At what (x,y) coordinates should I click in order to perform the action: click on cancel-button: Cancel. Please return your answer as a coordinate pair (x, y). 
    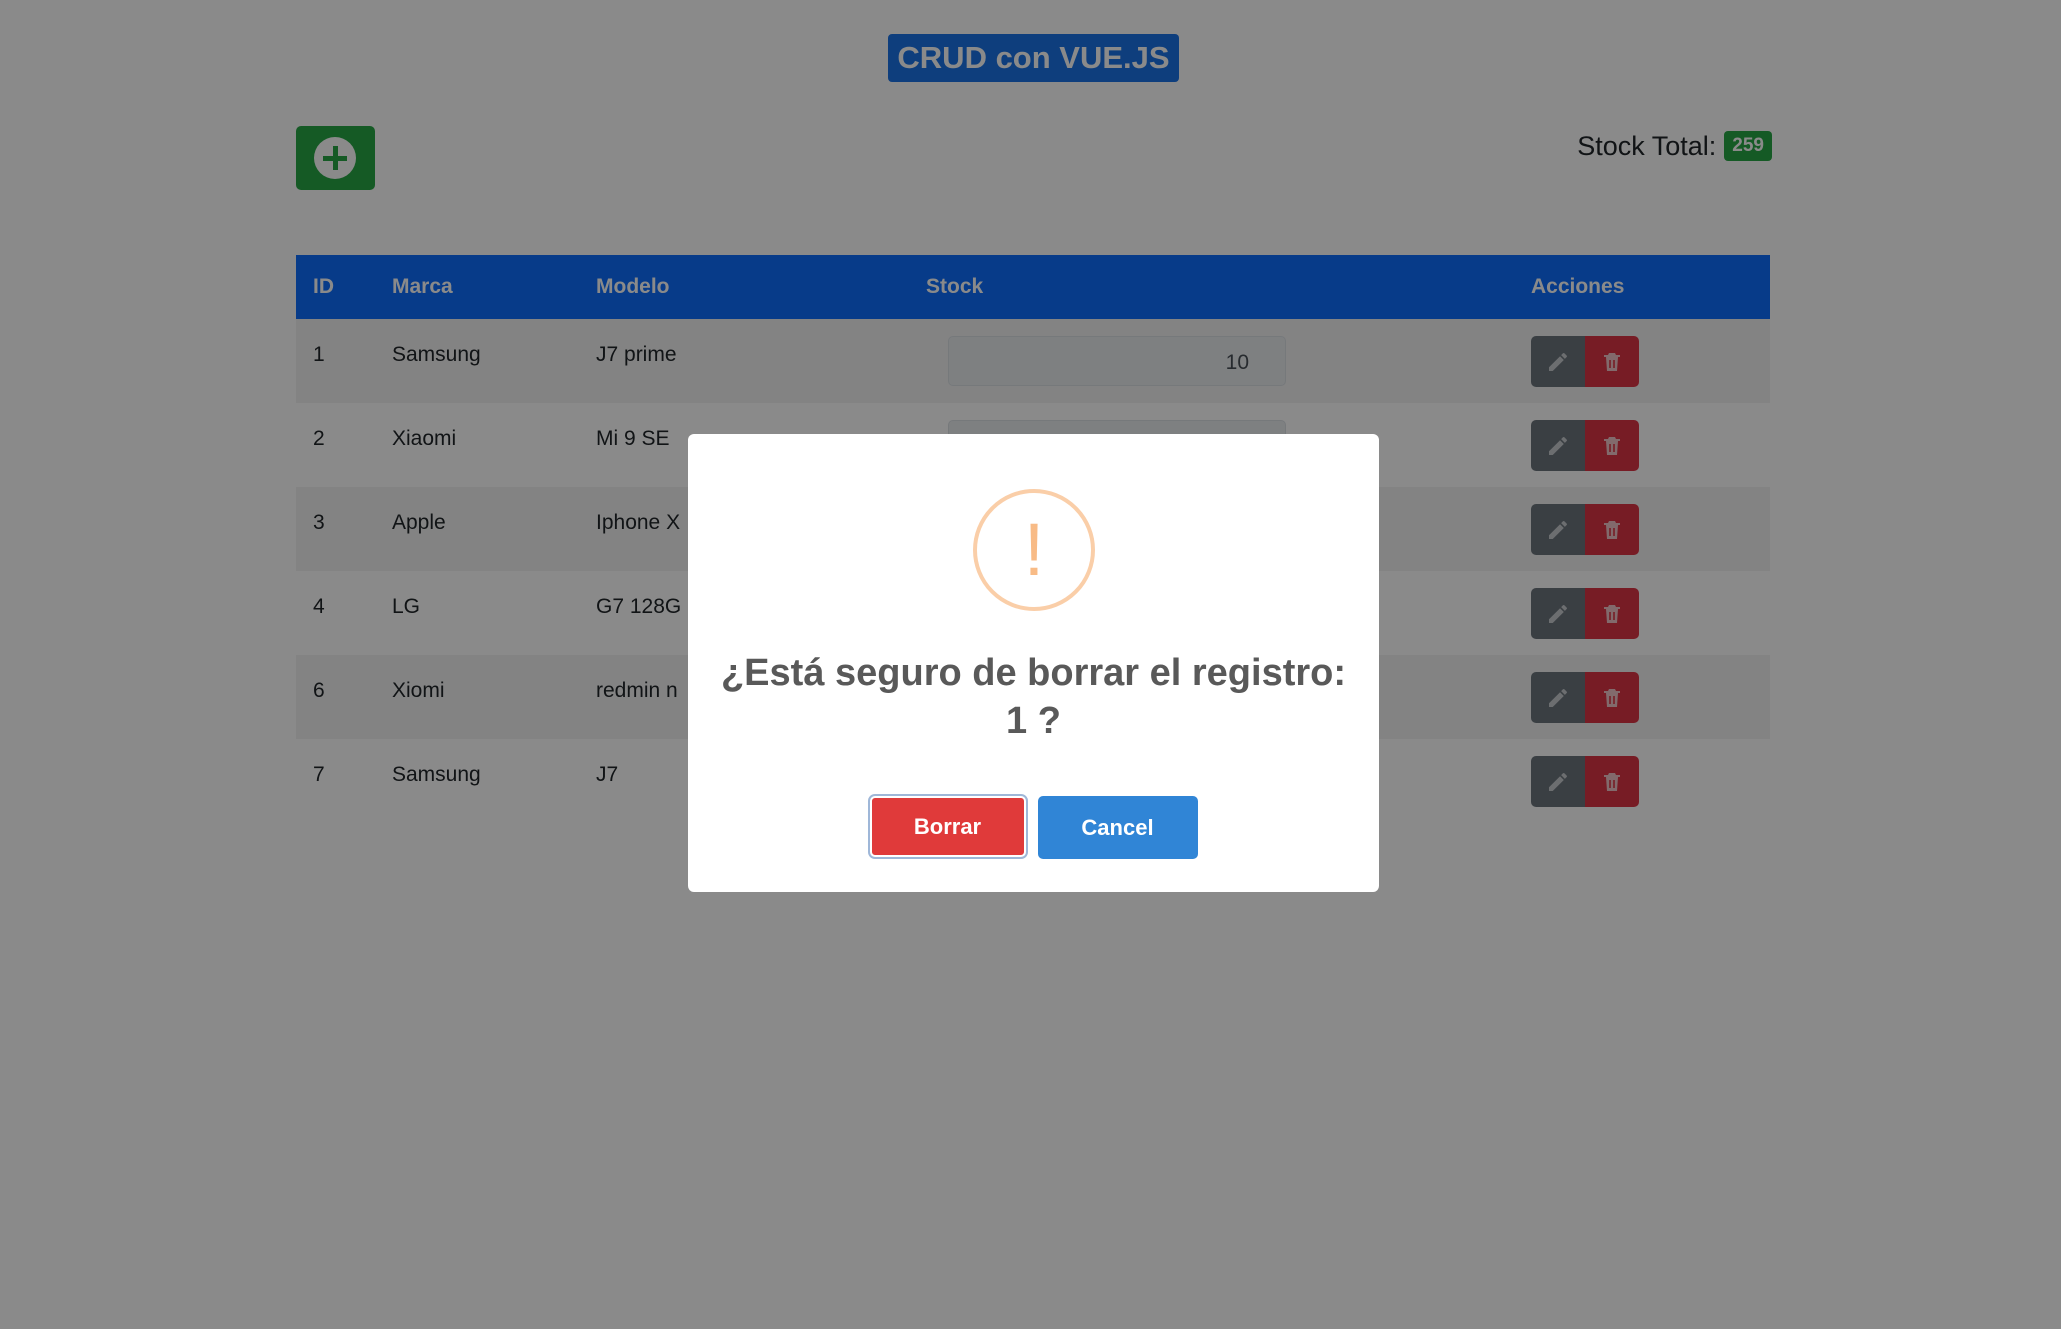
    Looking at the image, I should click on (1117, 827).